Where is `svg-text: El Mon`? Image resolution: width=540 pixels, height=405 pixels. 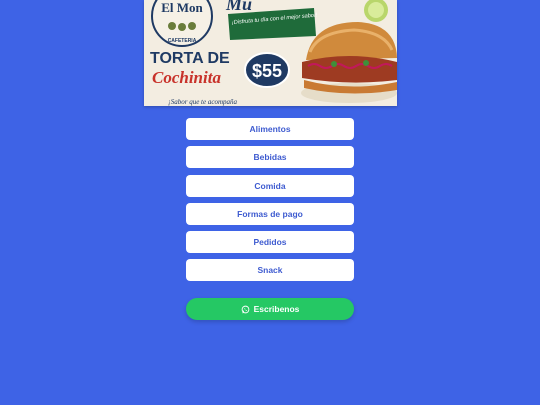 svg-text: El Mon is located at coordinates (182, 7).